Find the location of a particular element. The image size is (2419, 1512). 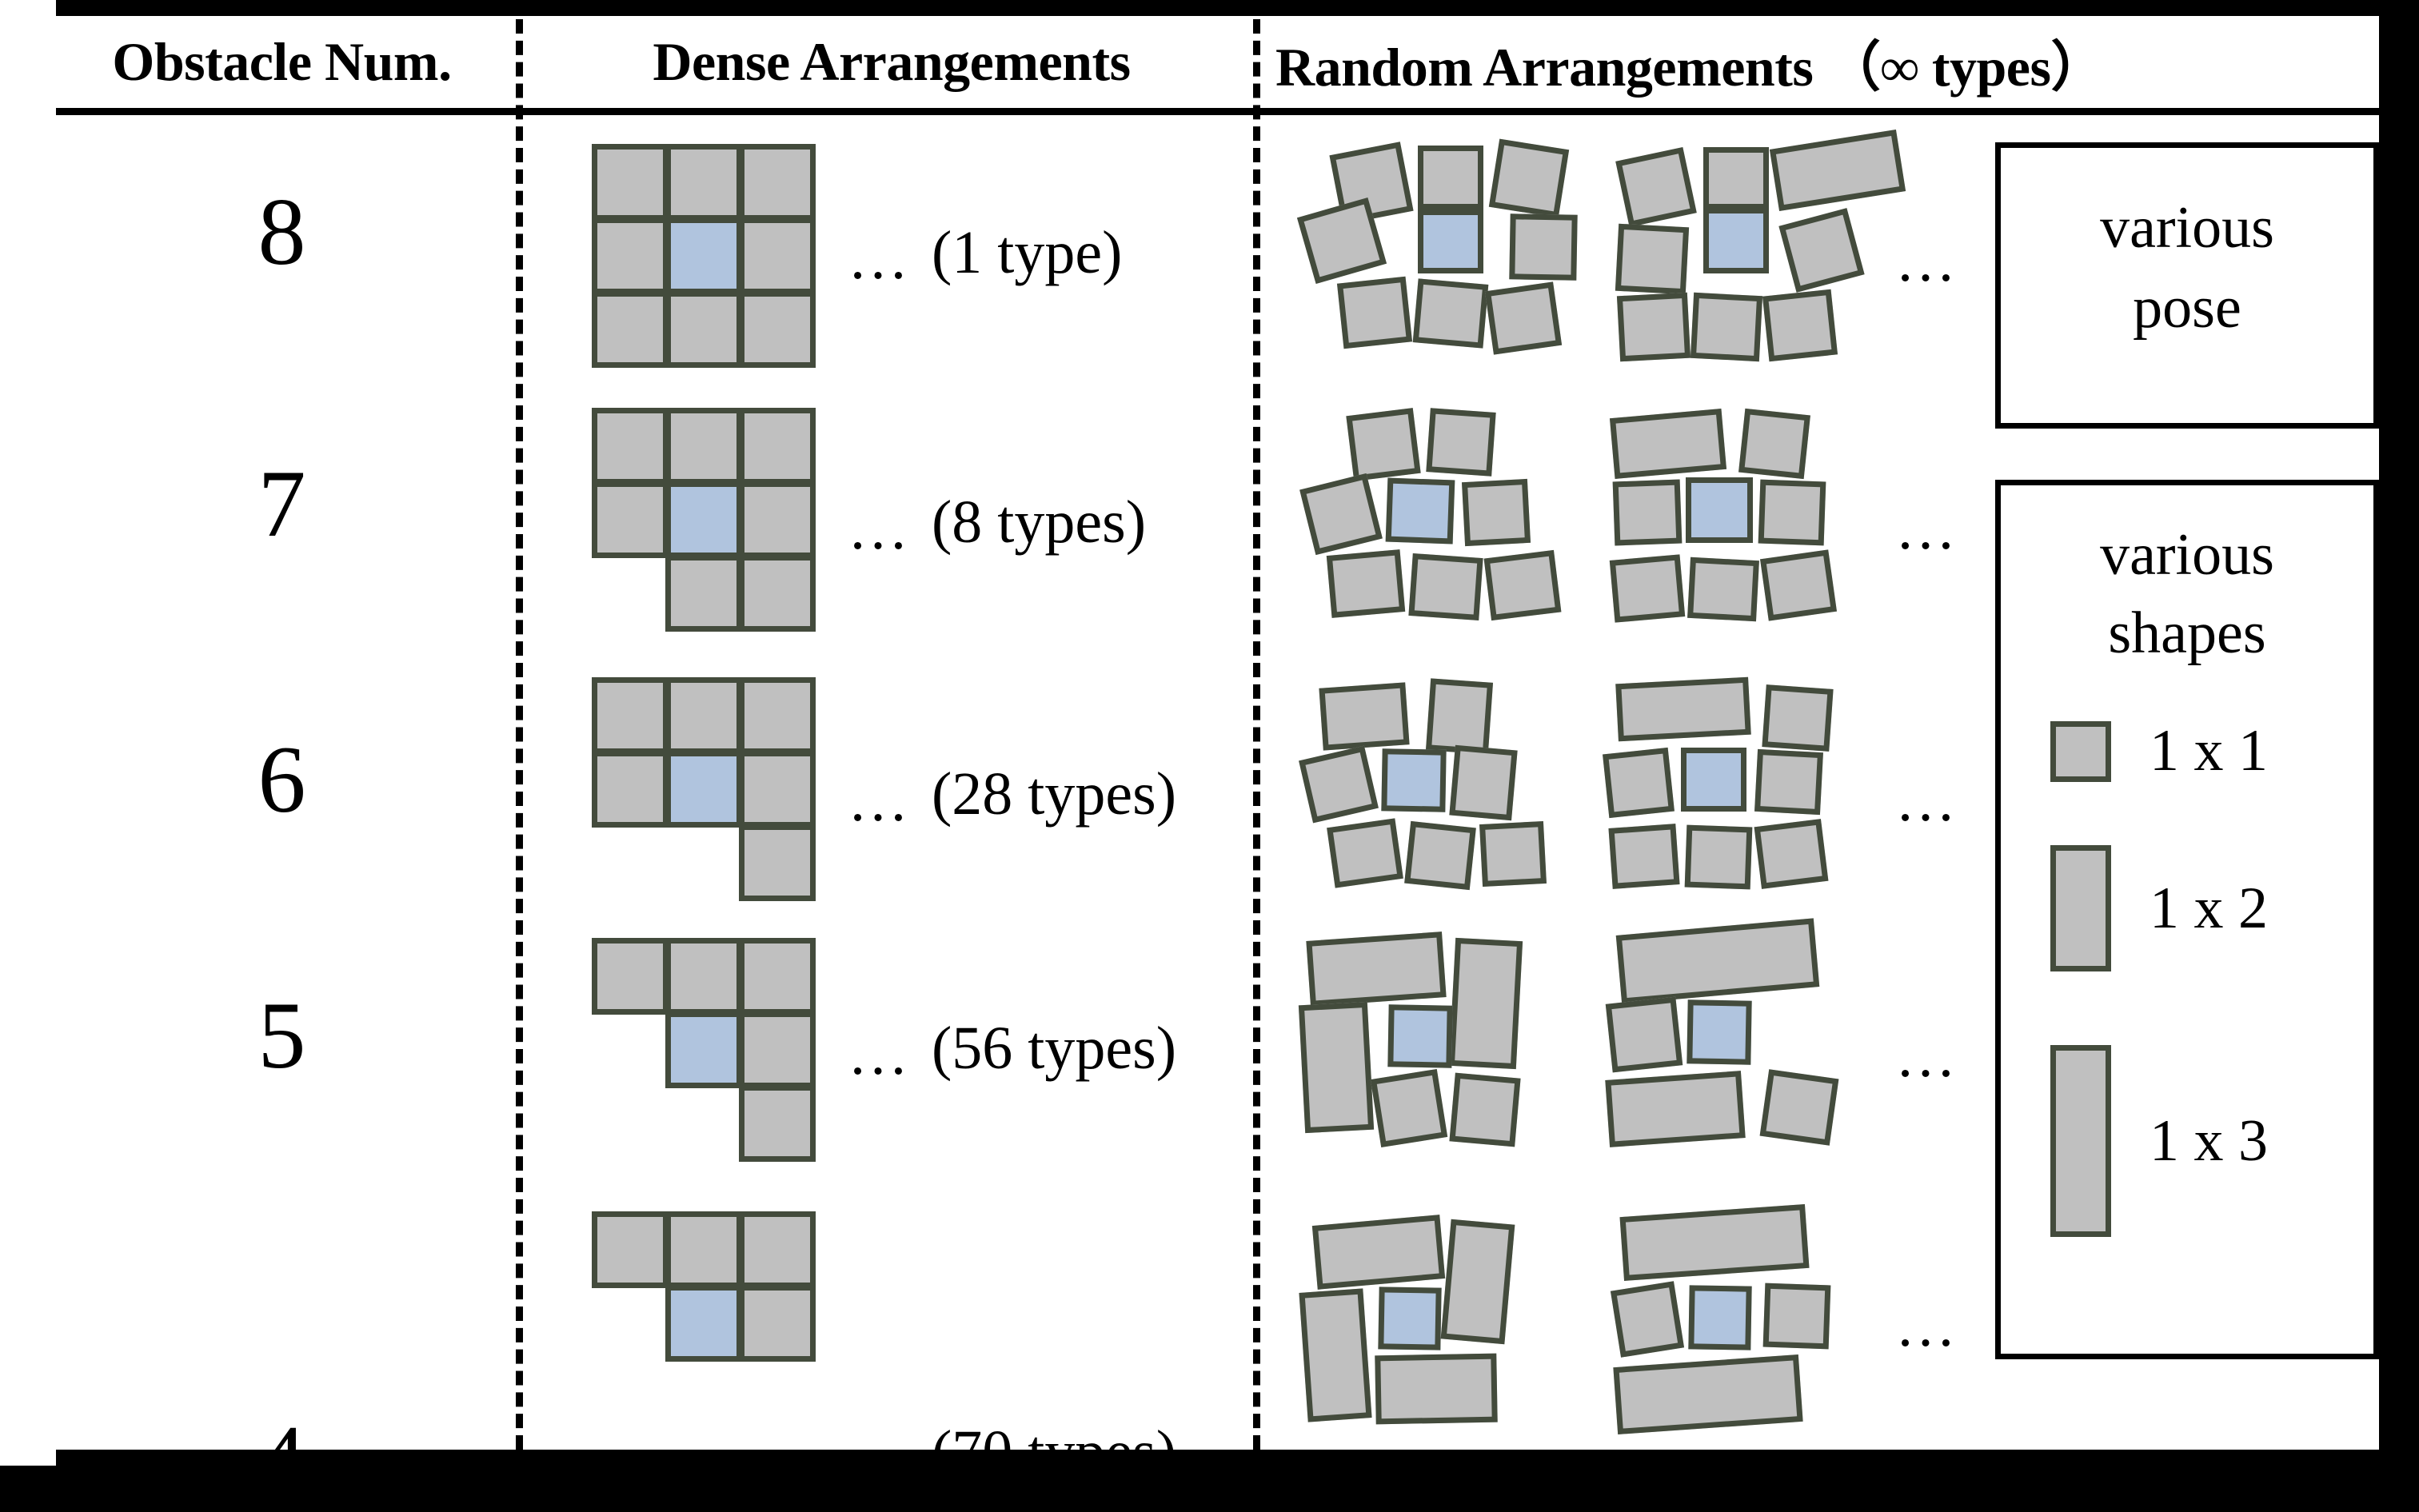

dense-type-count: (70 types) is located at coordinates (1054, 1452).